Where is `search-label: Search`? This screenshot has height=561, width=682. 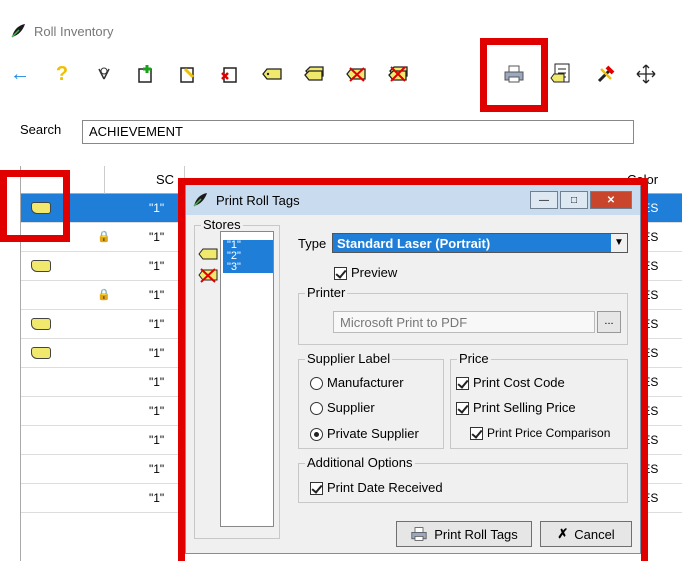
search-label: Search is located at coordinates (41, 129).